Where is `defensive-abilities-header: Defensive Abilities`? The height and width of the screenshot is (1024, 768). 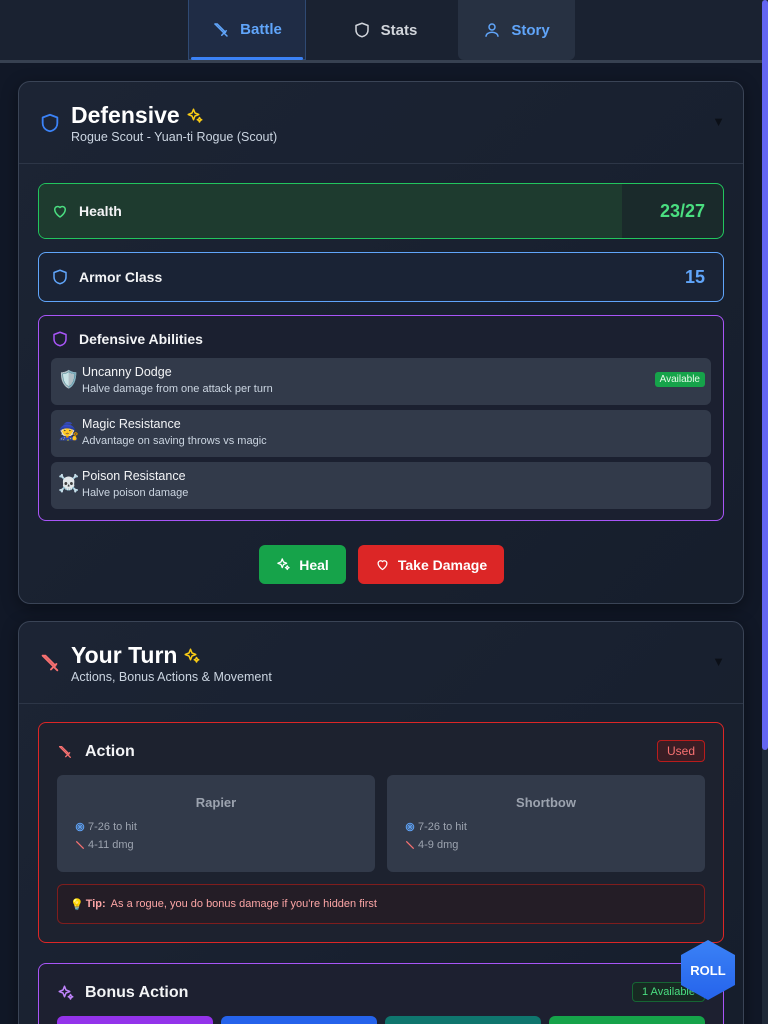 defensive-abilities-header: Defensive Abilities is located at coordinates (127, 339).